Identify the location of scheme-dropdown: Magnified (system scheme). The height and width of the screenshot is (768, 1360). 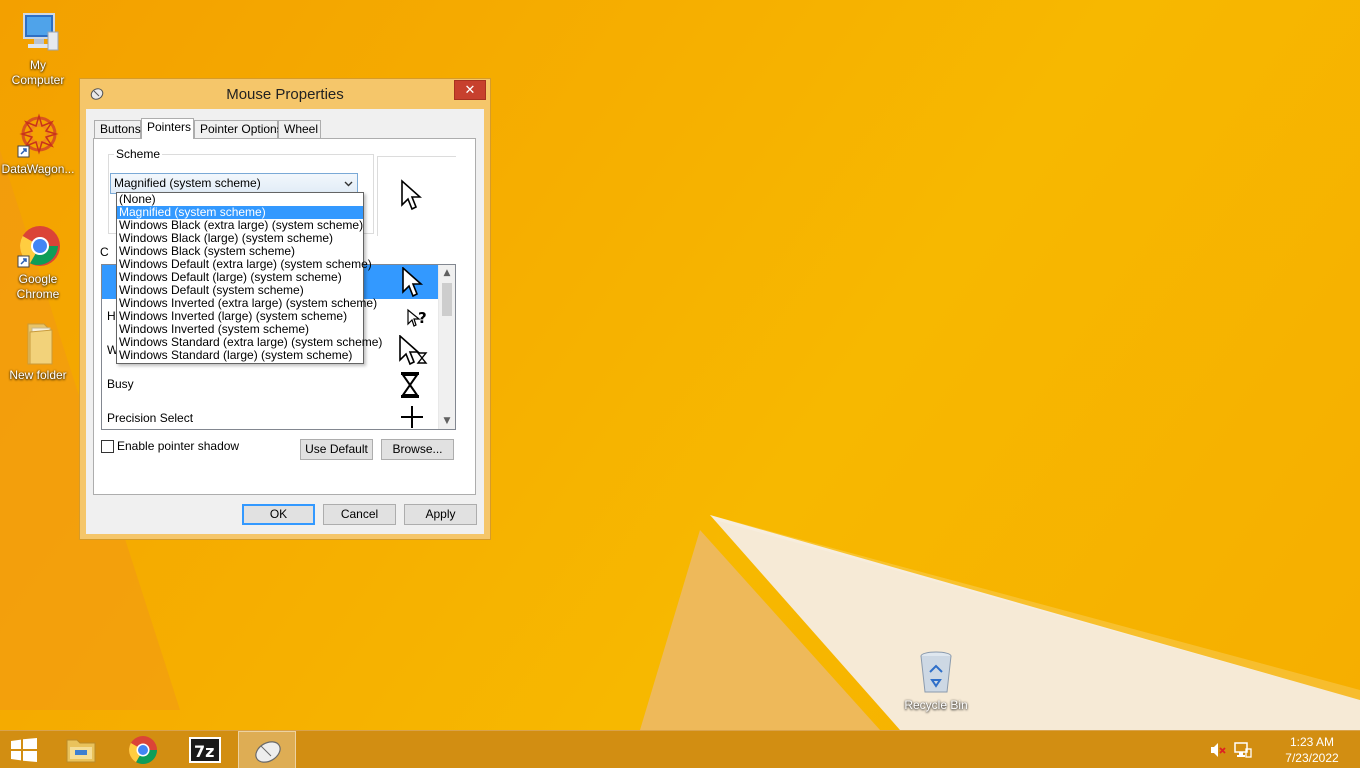
(234, 183).